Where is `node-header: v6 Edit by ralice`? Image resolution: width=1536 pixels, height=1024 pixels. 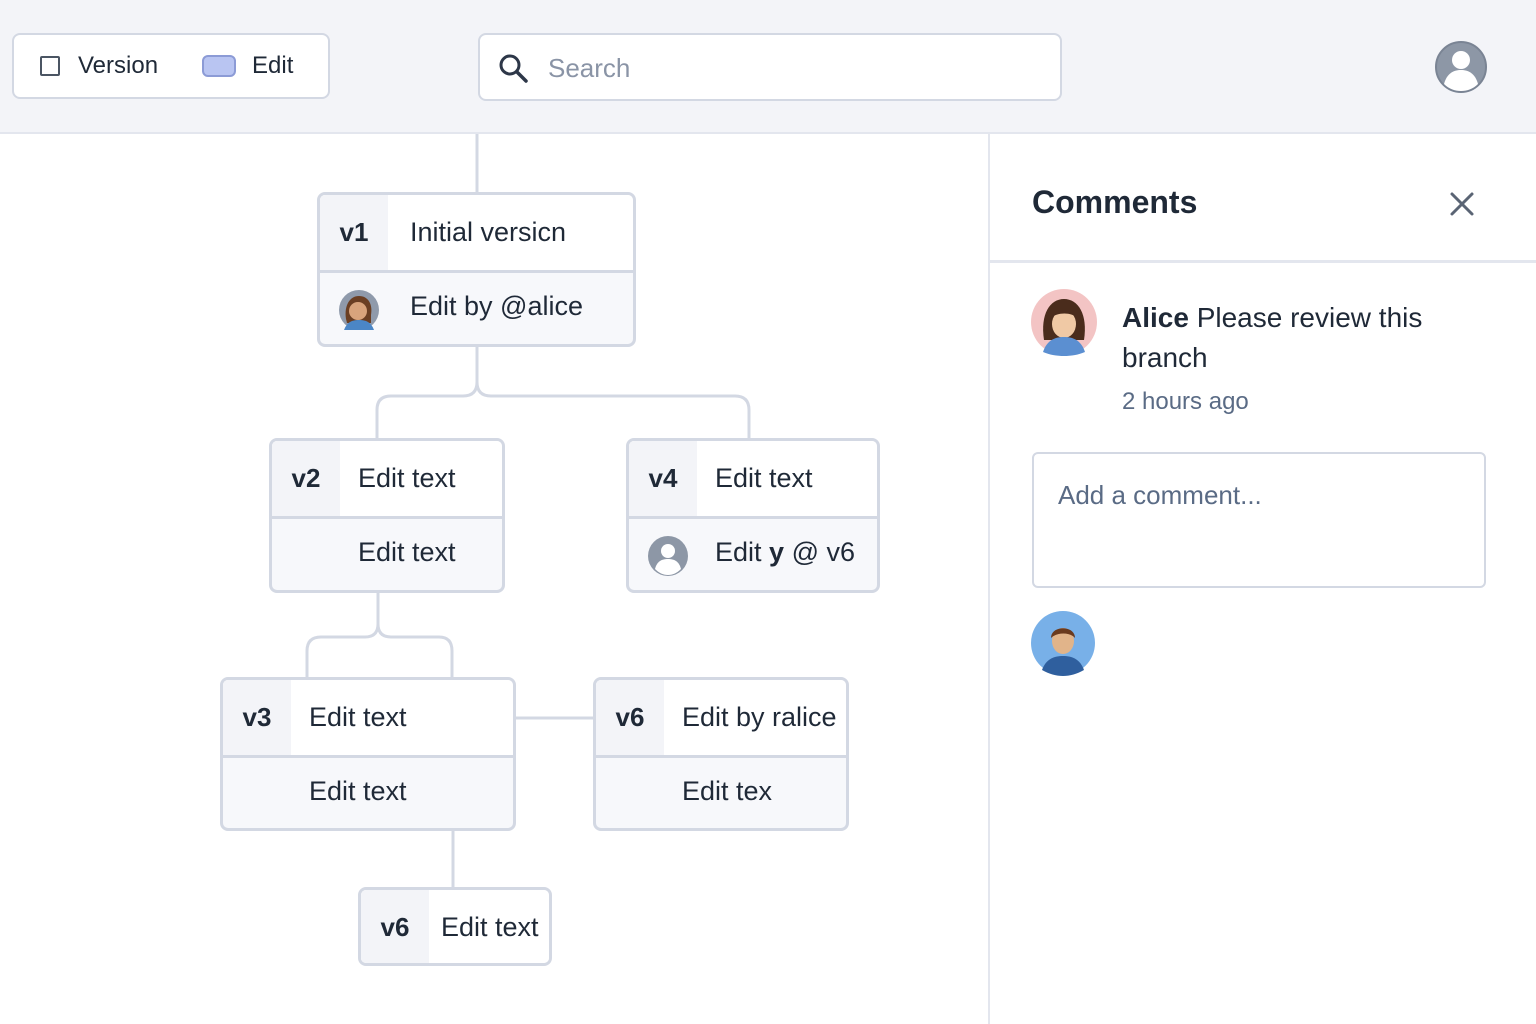 node-header: v6 Edit by ralice is located at coordinates (721, 719).